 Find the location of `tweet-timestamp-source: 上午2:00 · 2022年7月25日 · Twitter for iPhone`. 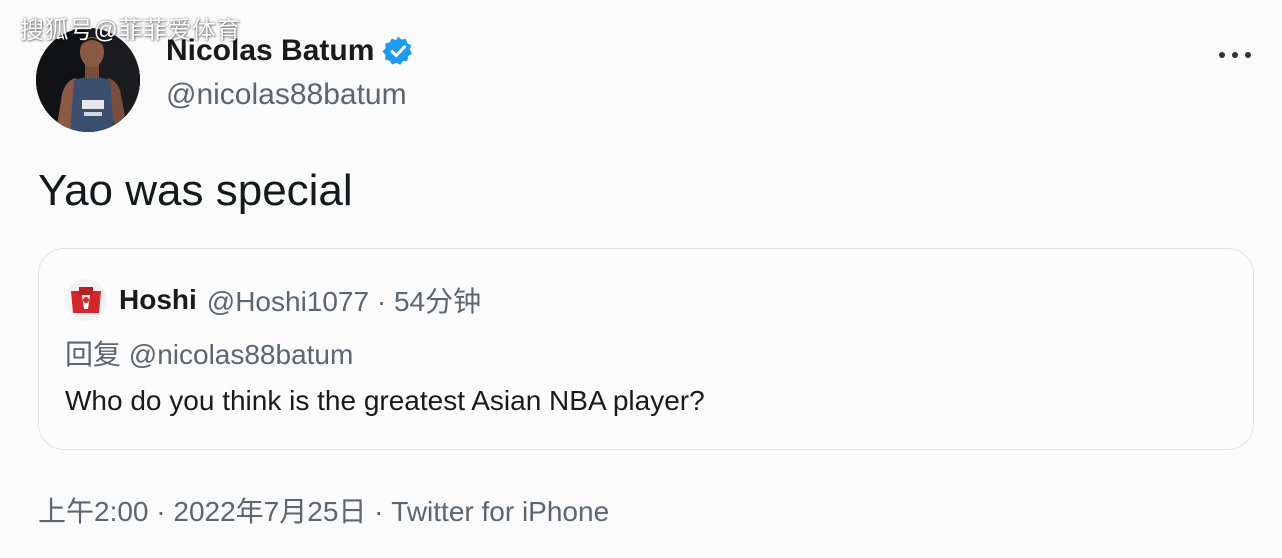

tweet-timestamp-source: 上午2:00 · 2022年7月25日 · Twitter for iPhone is located at coordinates (324, 511).